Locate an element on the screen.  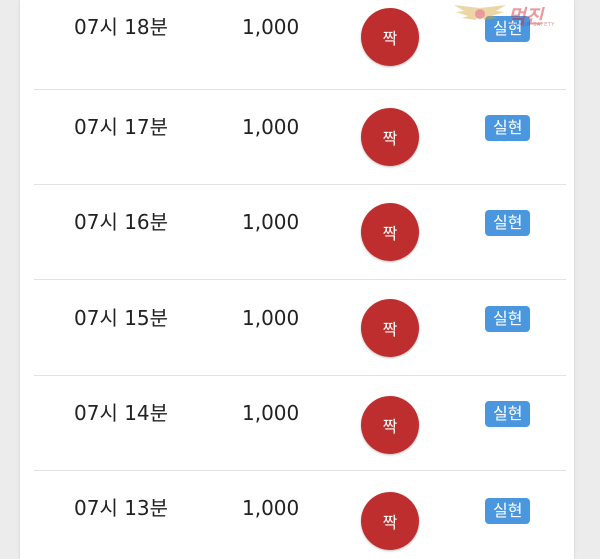
round-time: 07시 17분 is located at coordinates (121, 127).